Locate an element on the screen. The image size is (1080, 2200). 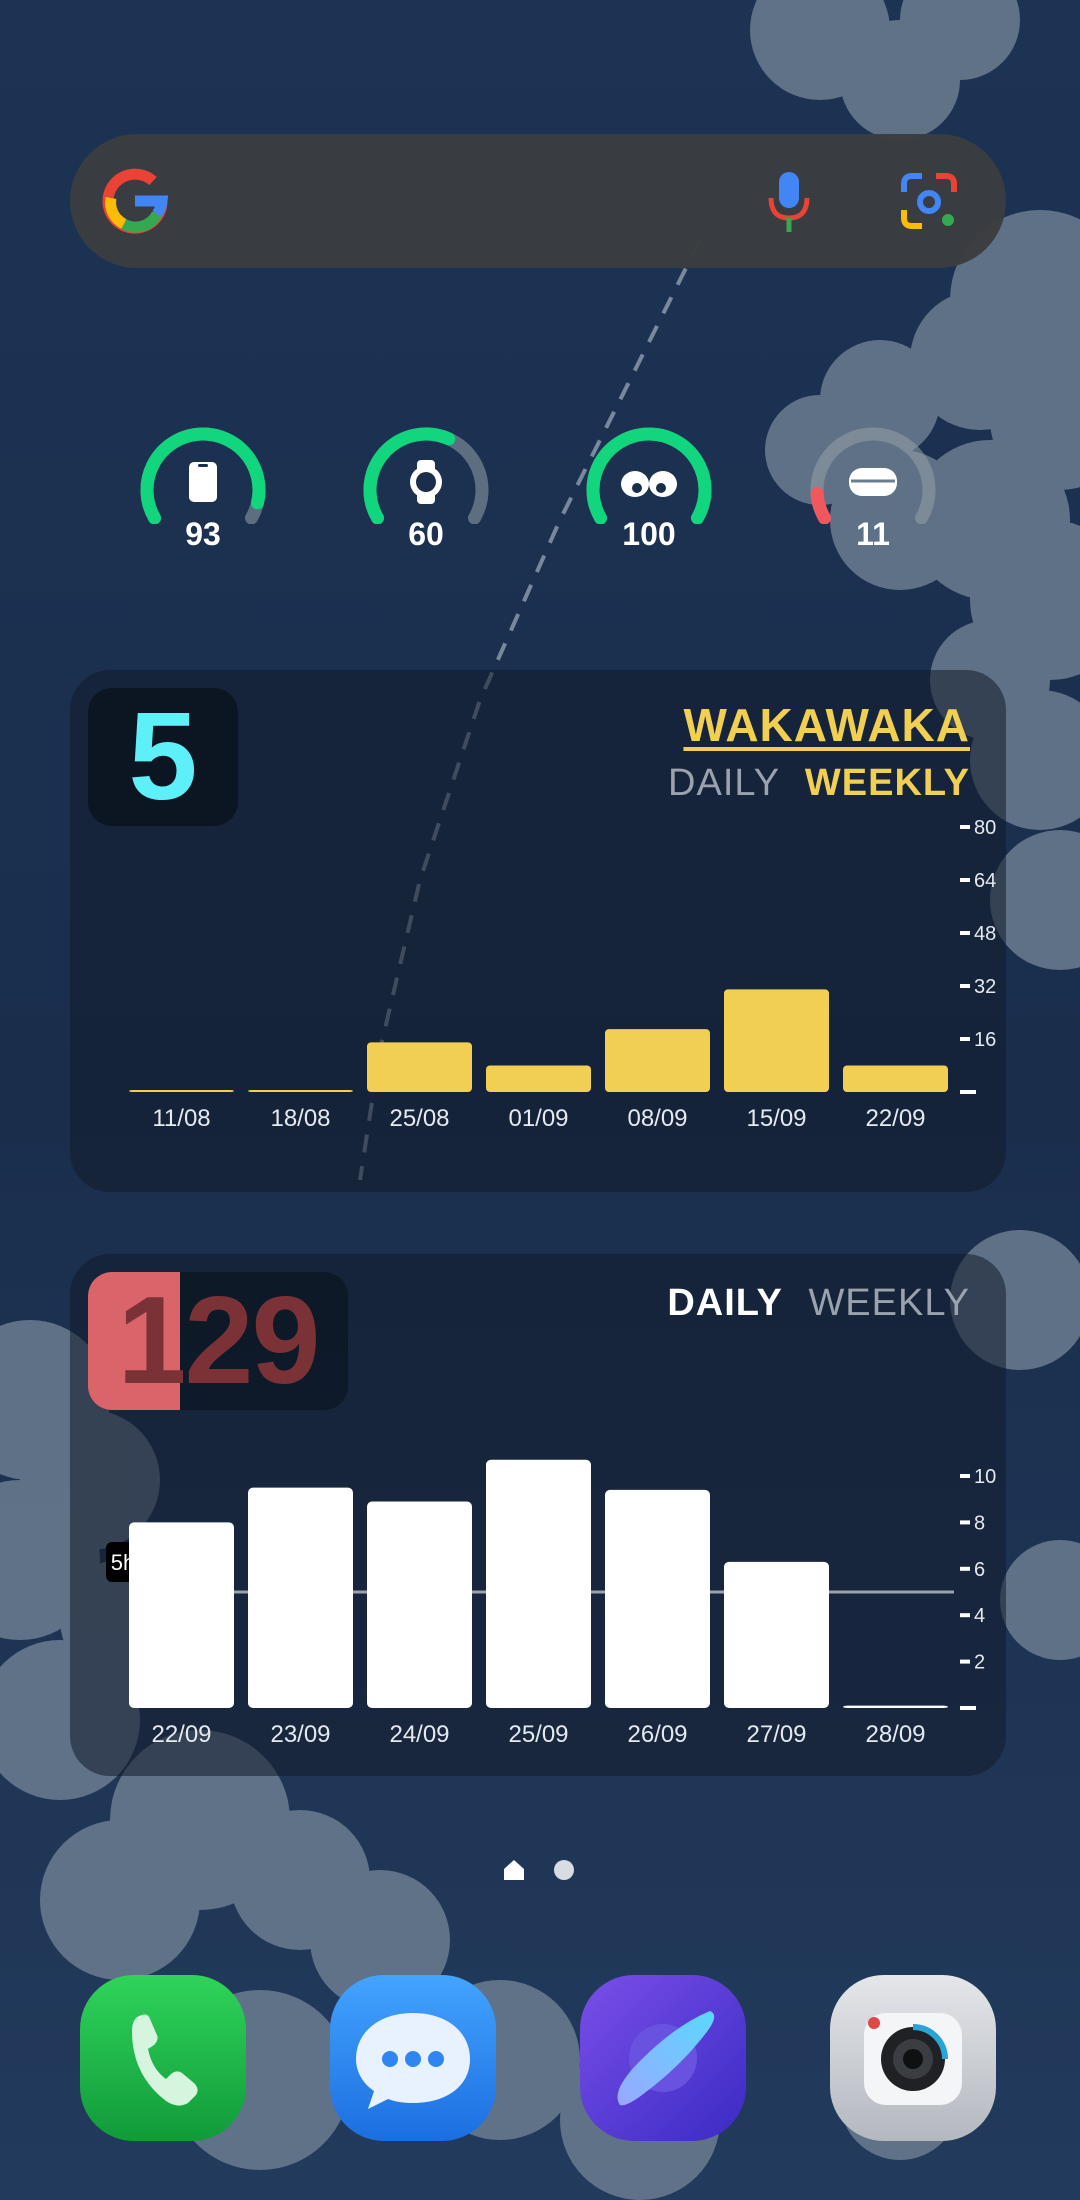
y-tick-label: 10 is located at coordinates (985, 1477).